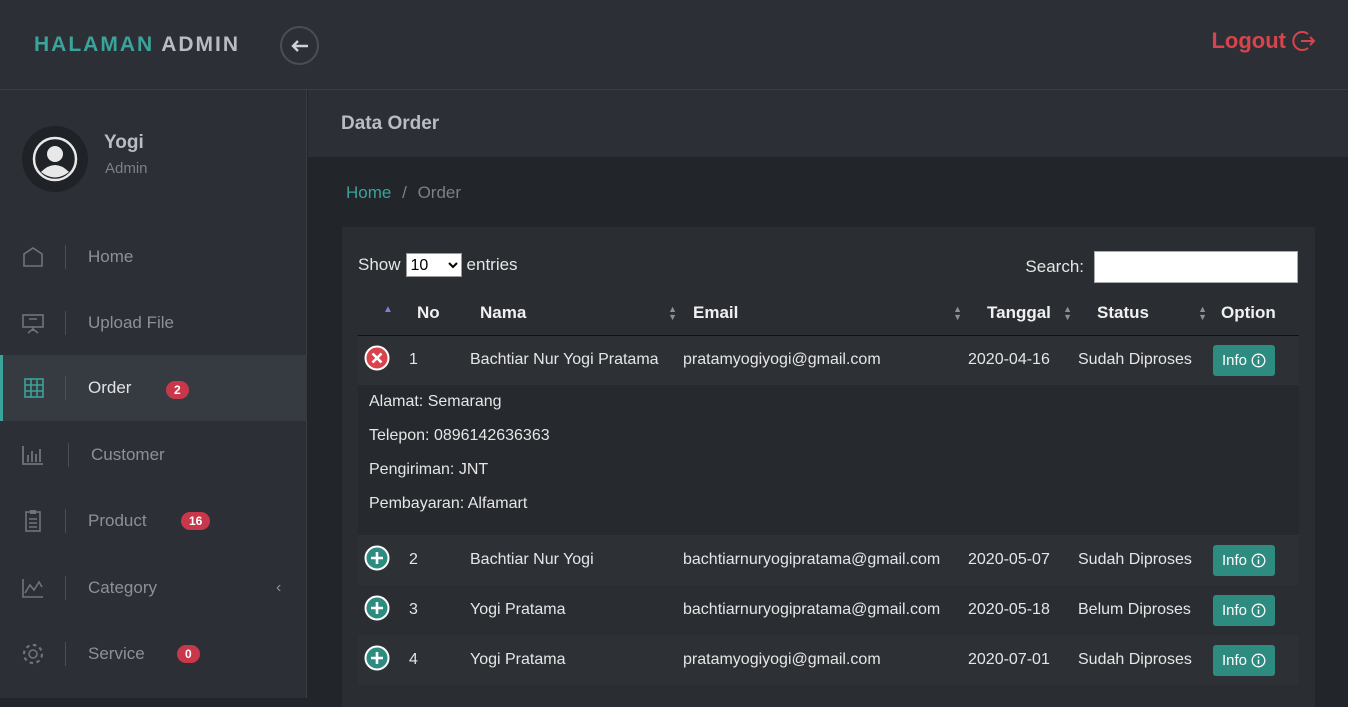 The height and width of the screenshot is (707, 1348). I want to click on bar-chart-icon, so click(33, 455).